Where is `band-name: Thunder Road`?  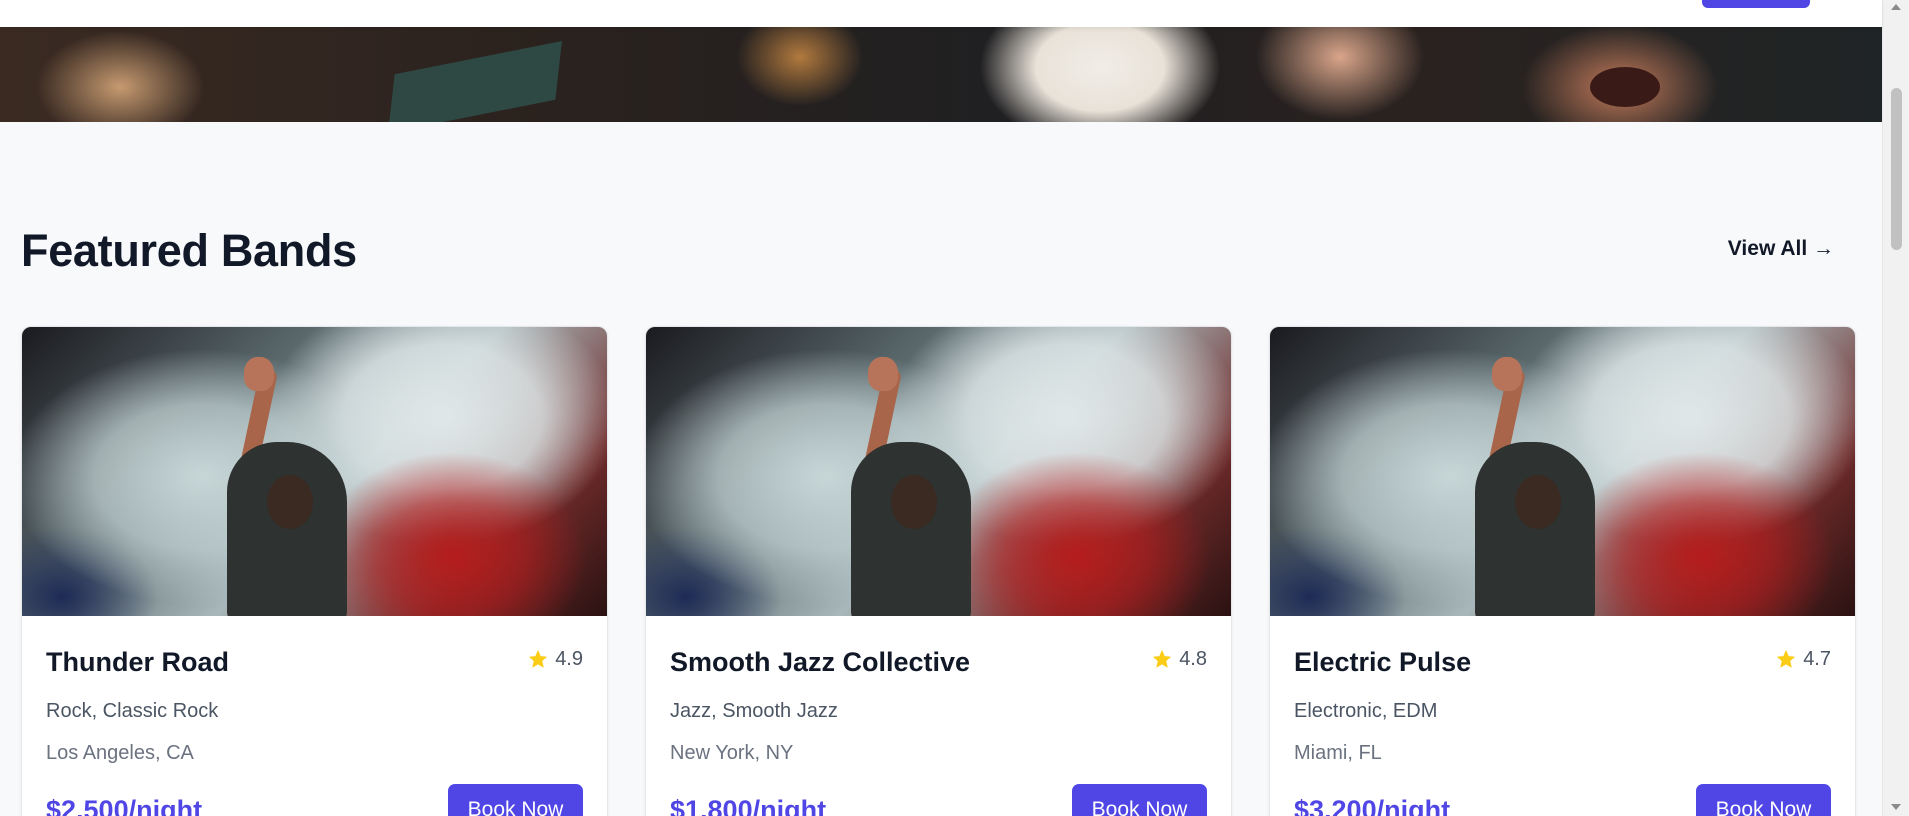
band-name: Thunder Road is located at coordinates (137, 662).